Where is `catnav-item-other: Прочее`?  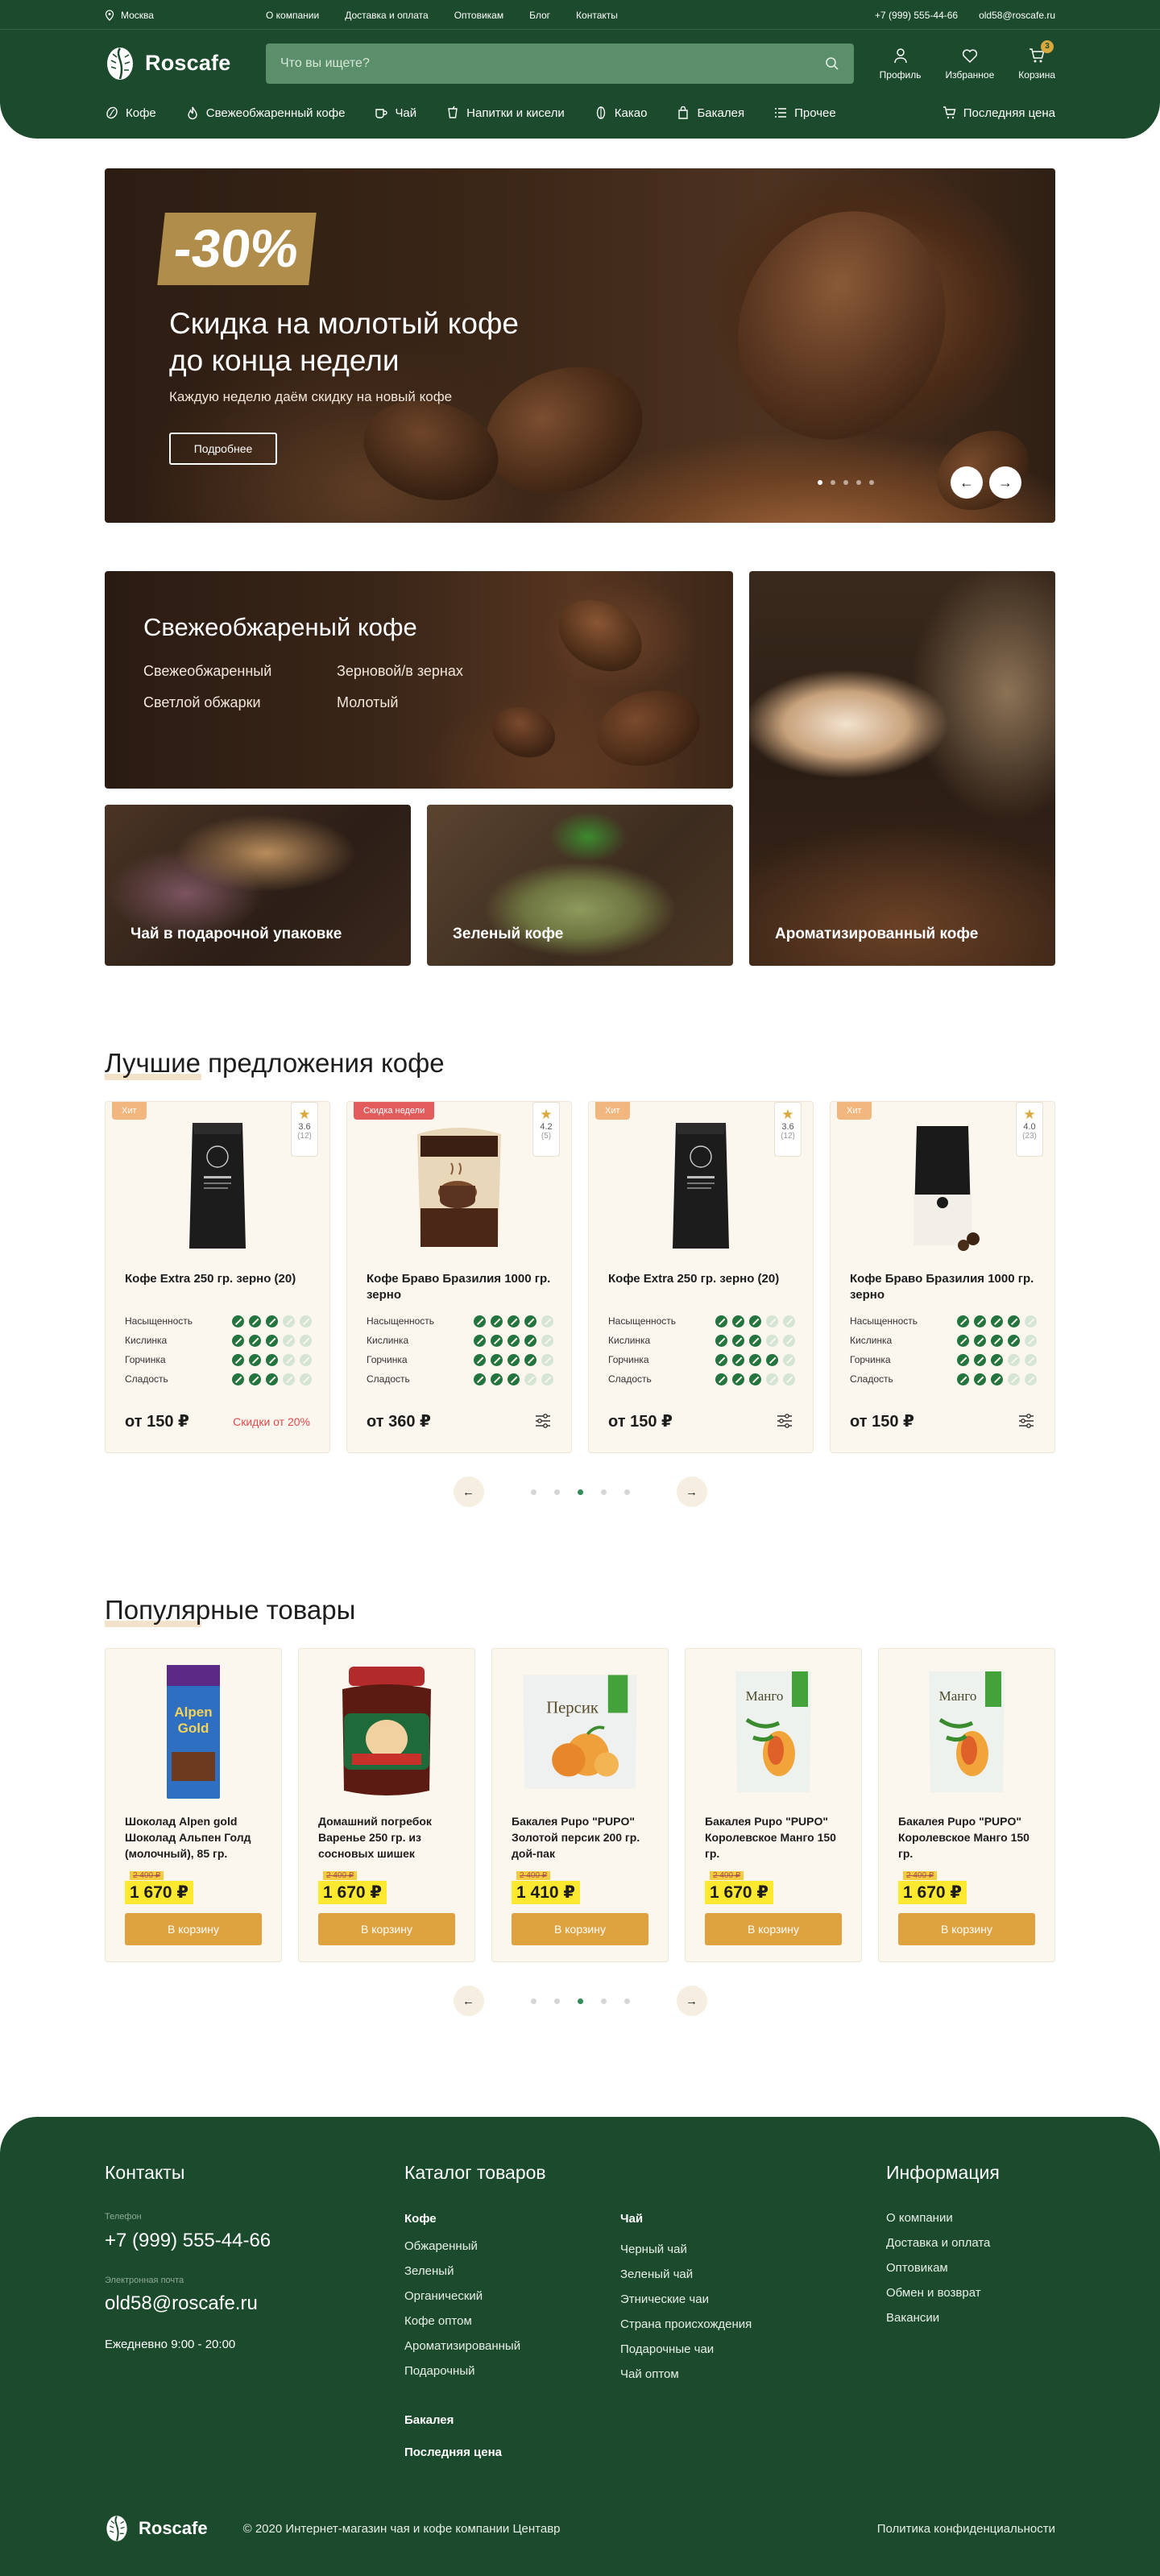 catnav-item-other: Прочее is located at coordinates (805, 113).